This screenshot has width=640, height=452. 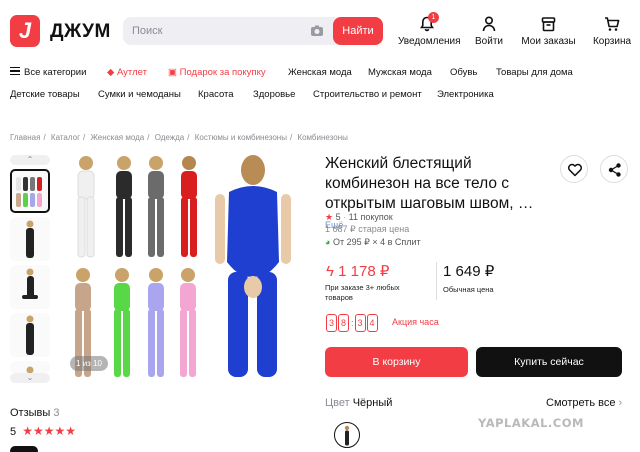 What do you see at coordinates (49, 431) in the screenshot?
I see `stars-icon: ★★★★★` at bounding box center [49, 431].